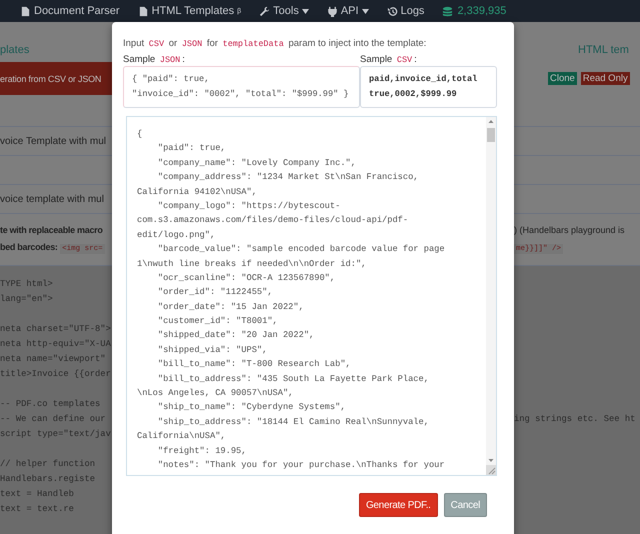  Describe the element at coordinates (284, 11) in the screenshot. I see `nav-link: Tools` at that location.